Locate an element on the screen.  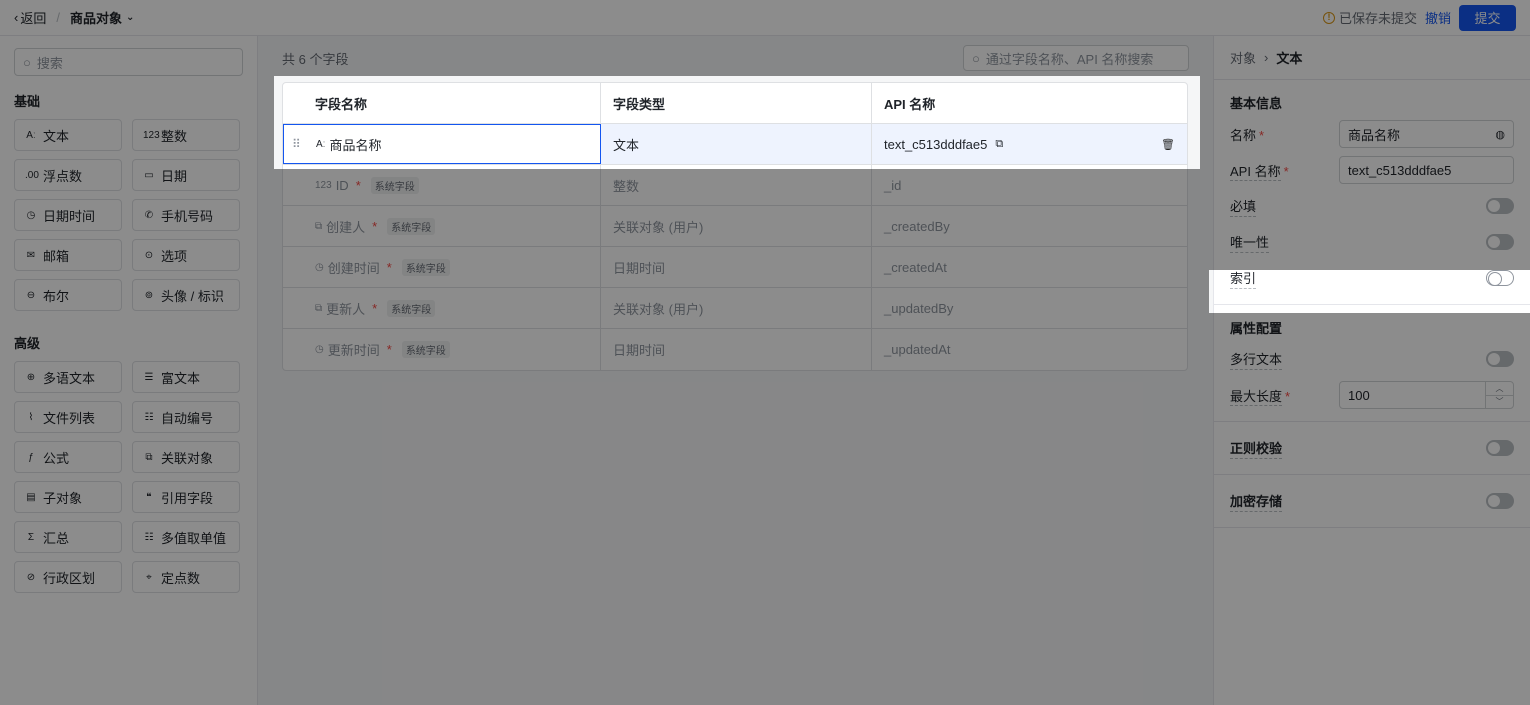
field-type-adv-9: ☷ 多值取单值 is located at coordinates (186, 537).